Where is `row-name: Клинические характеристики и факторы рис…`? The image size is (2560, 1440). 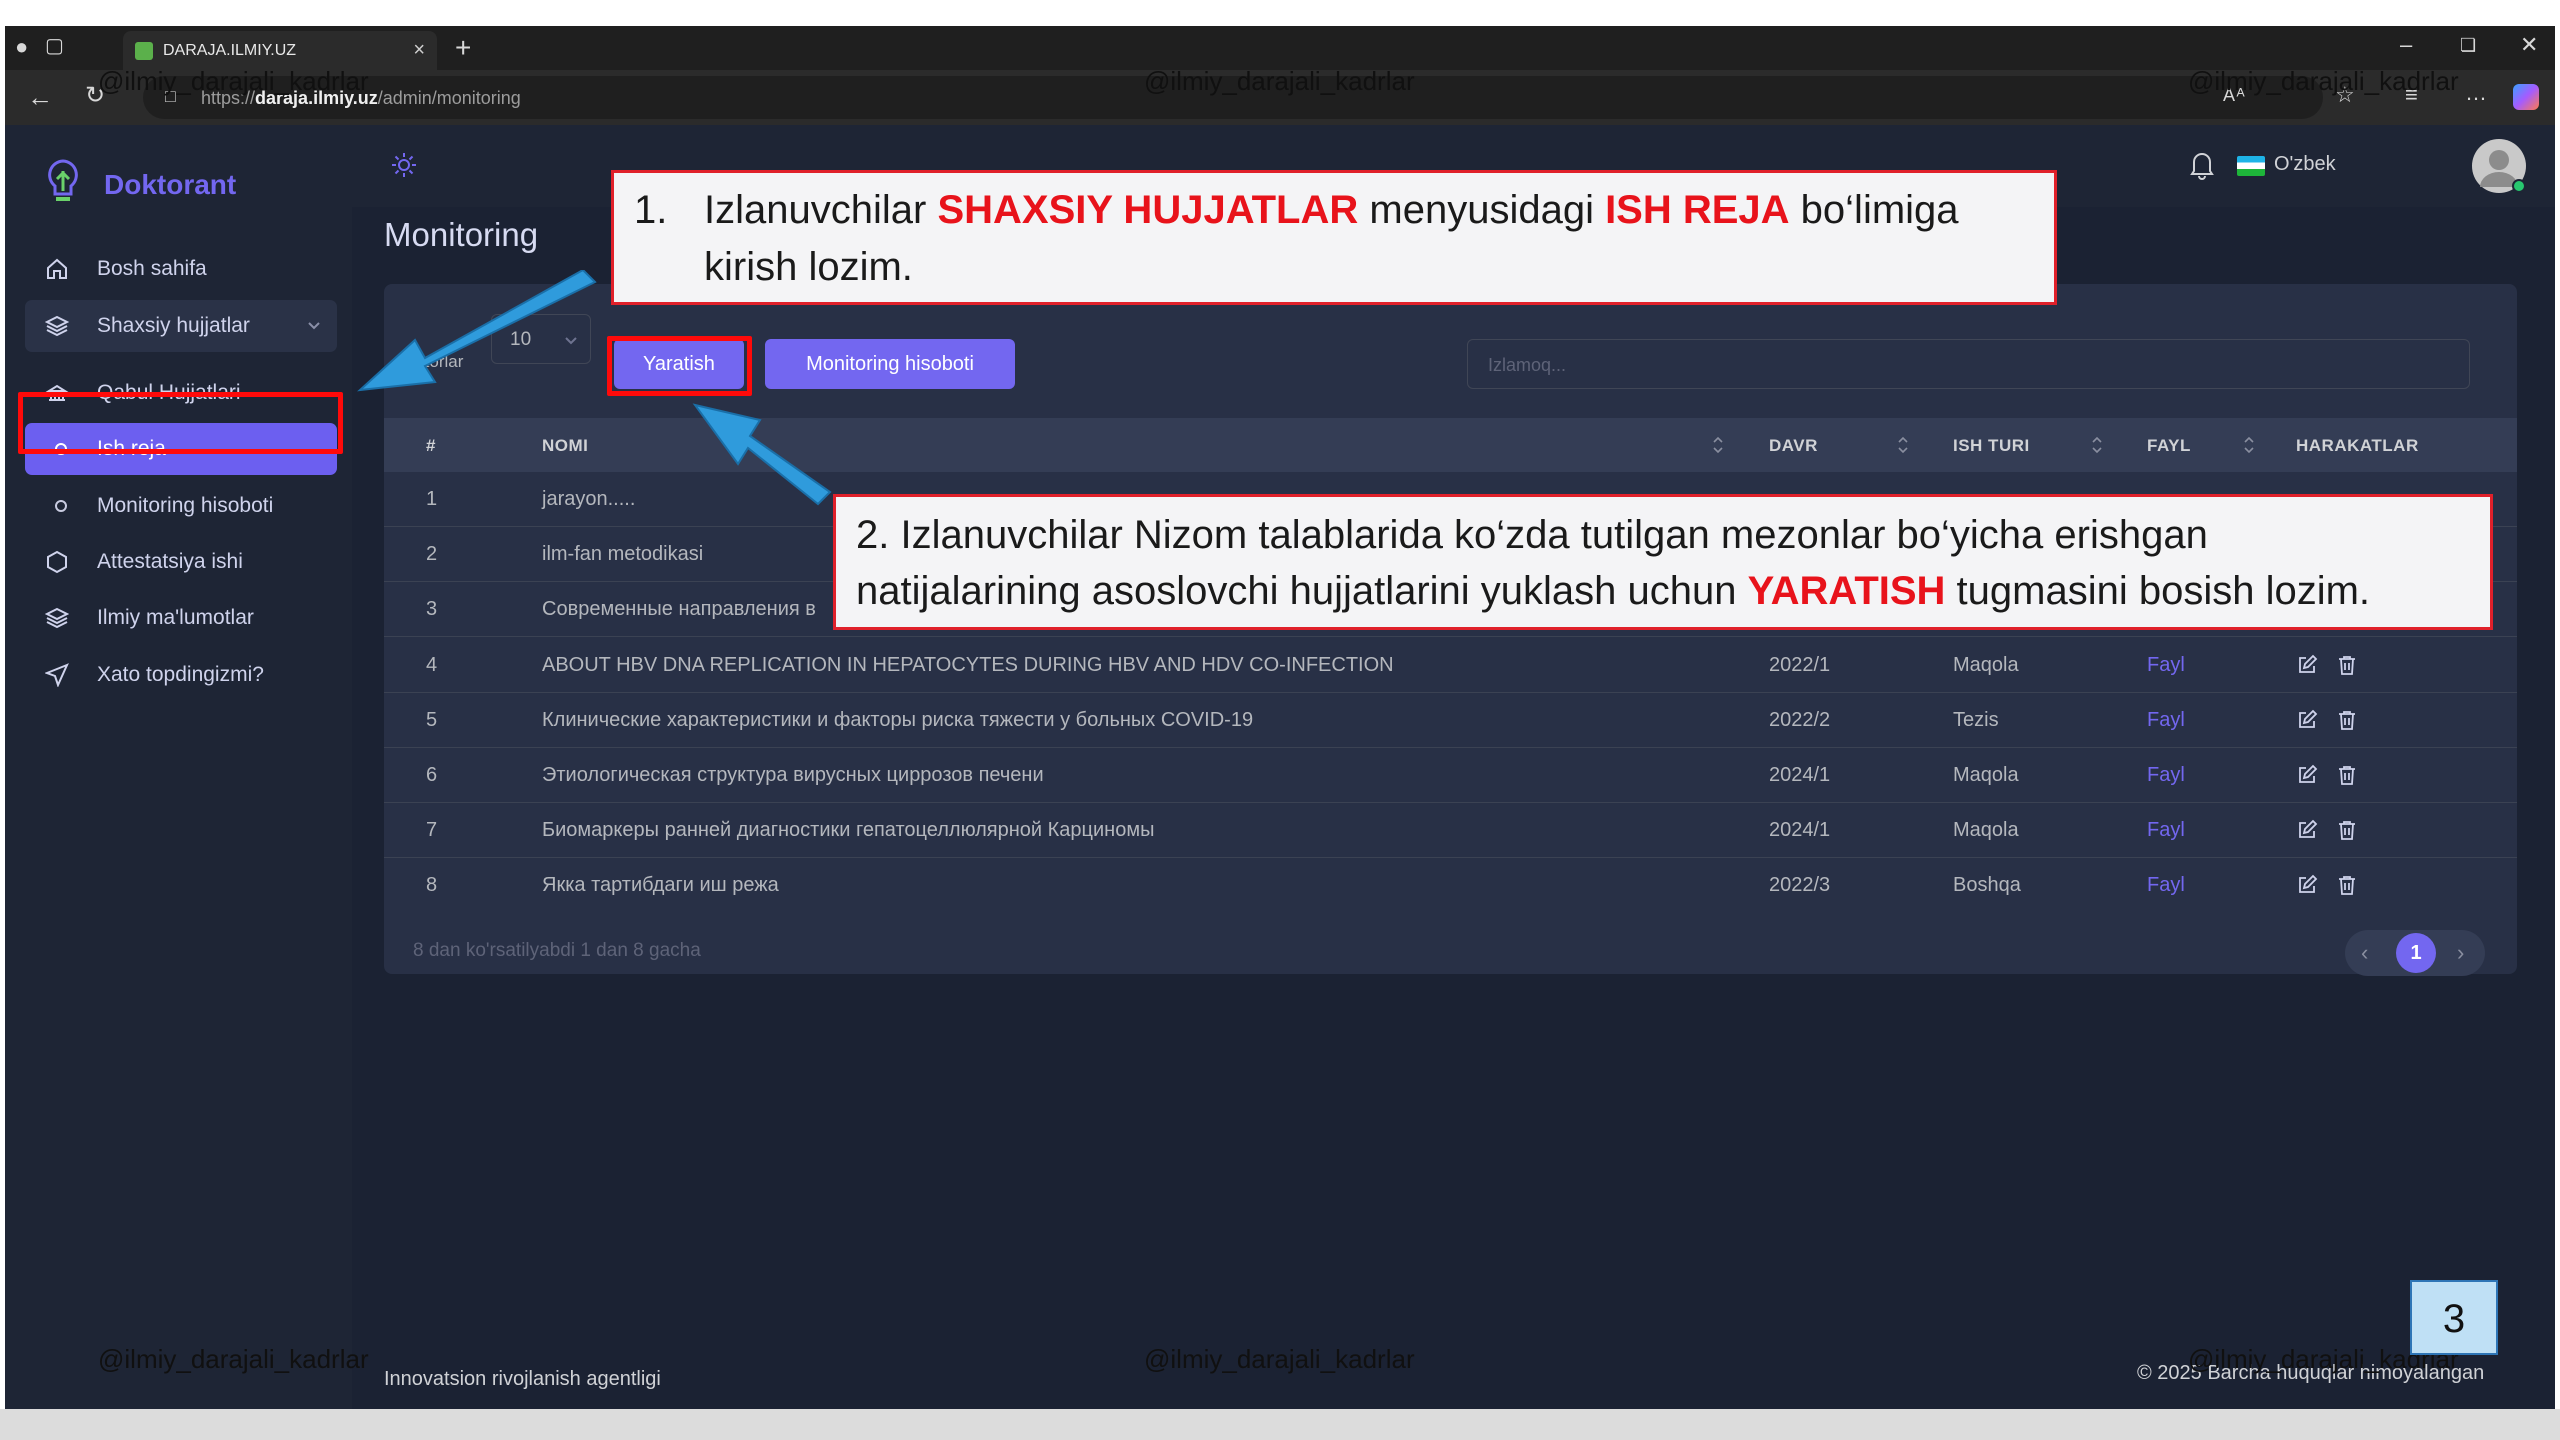 row-name: Клинические характеристики и факторы рис… is located at coordinates (898, 720).